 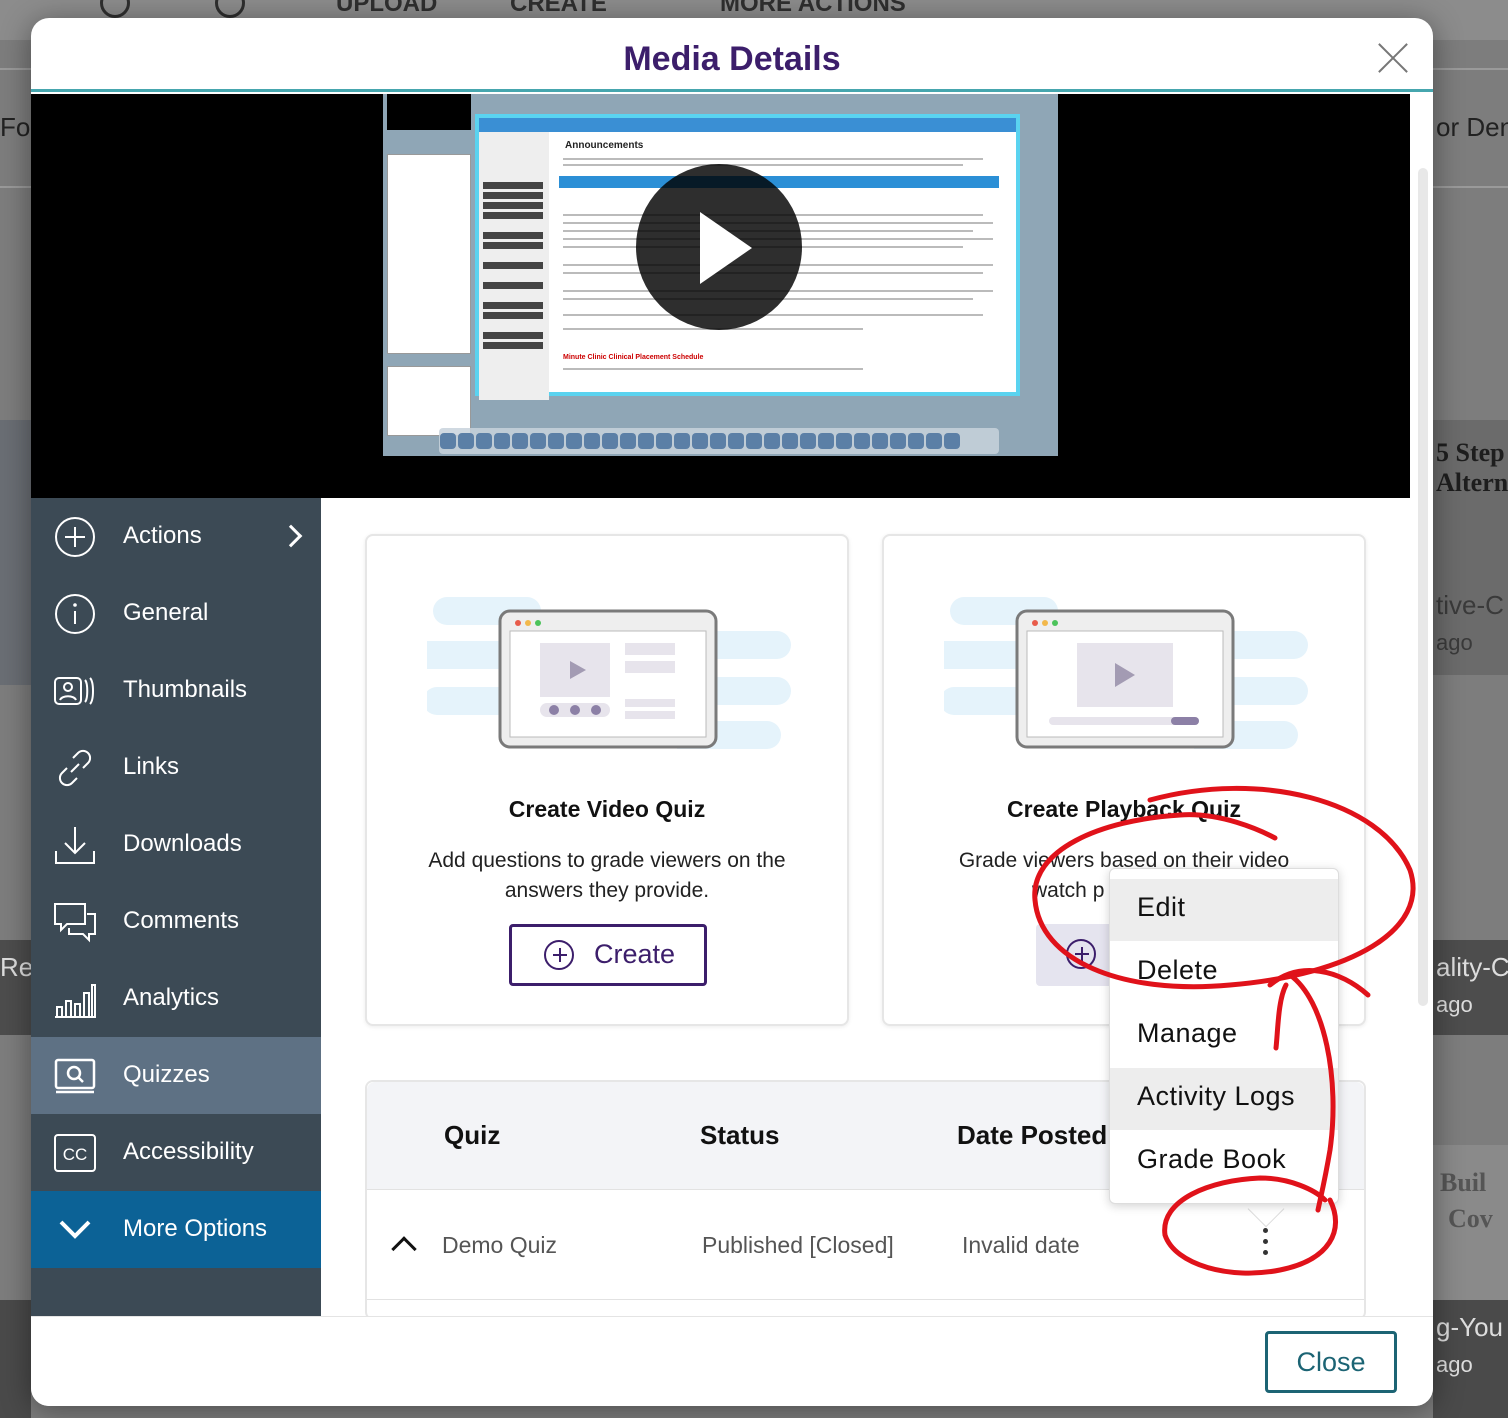 What do you see at coordinates (75, 1076) in the screenshot?
I see `quiz-icon` at bounding box center [75, 1076].